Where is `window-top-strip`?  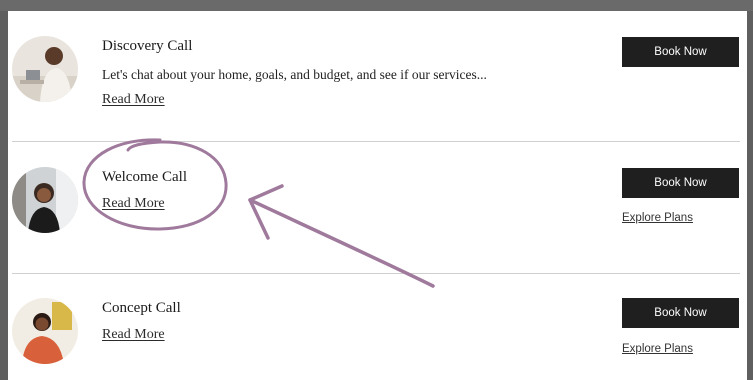 window-top-strip is located at coordinates (376, 5).